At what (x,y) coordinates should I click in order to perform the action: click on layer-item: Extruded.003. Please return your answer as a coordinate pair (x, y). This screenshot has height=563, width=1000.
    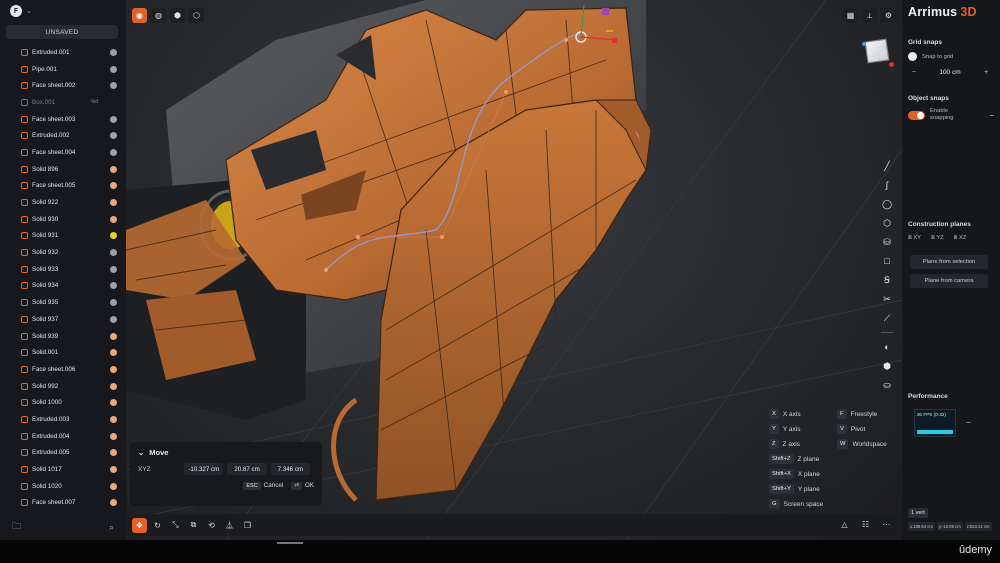
    Looking at the image, I should click on (63, 419).